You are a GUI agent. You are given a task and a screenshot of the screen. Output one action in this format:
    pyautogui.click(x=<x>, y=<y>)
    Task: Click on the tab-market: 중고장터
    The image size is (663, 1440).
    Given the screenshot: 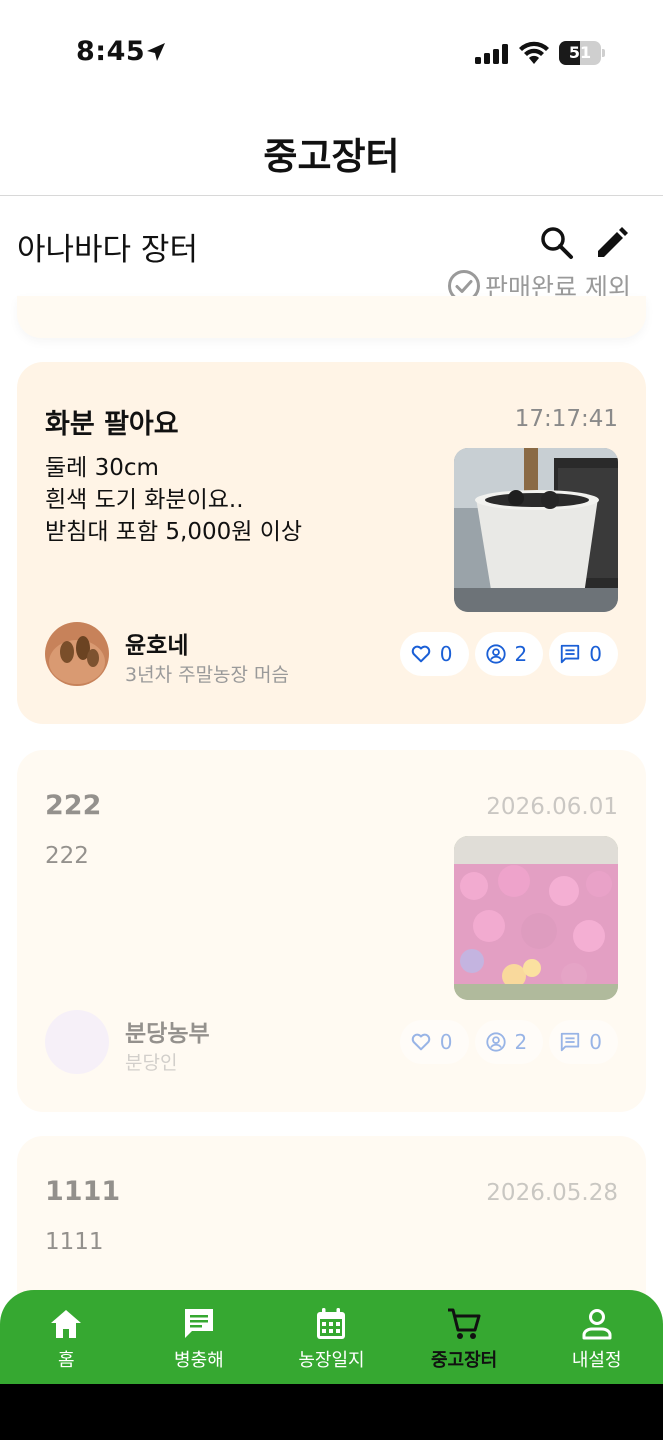 What is the action you would take?
    pyautogui.click(x=464, y=1337)
    